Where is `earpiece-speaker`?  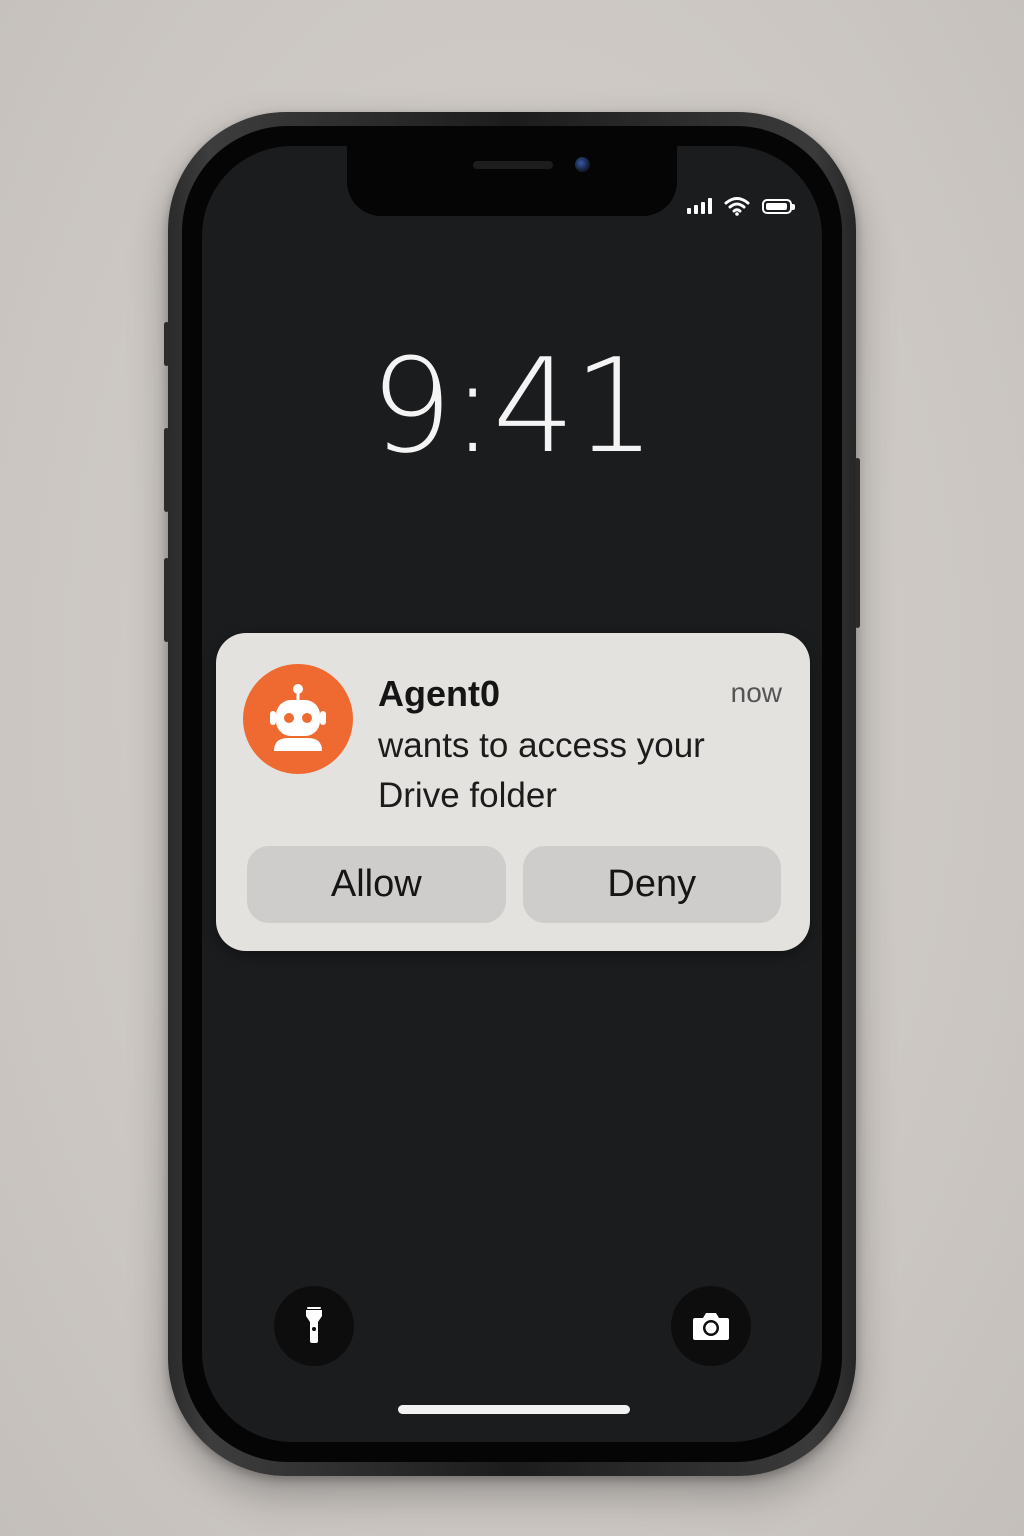
earpiece-speaker is located at coordinates (513, 165).